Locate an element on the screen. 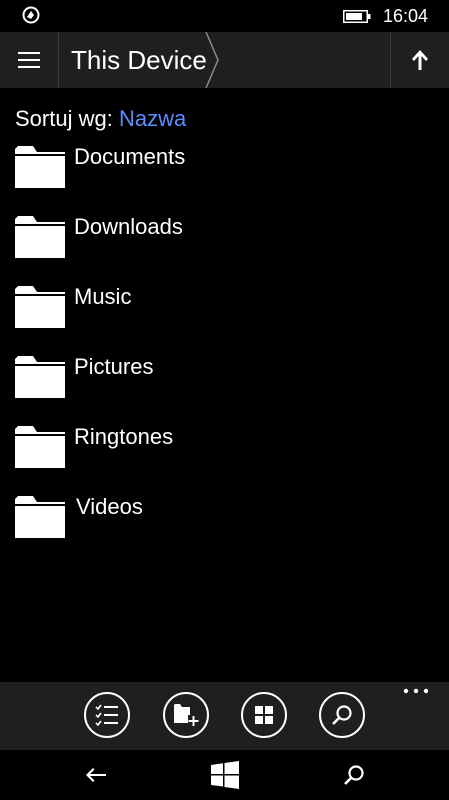 This screenshot has height=800, width=449. folder-name: Videos is located at coordinates (109, 506).